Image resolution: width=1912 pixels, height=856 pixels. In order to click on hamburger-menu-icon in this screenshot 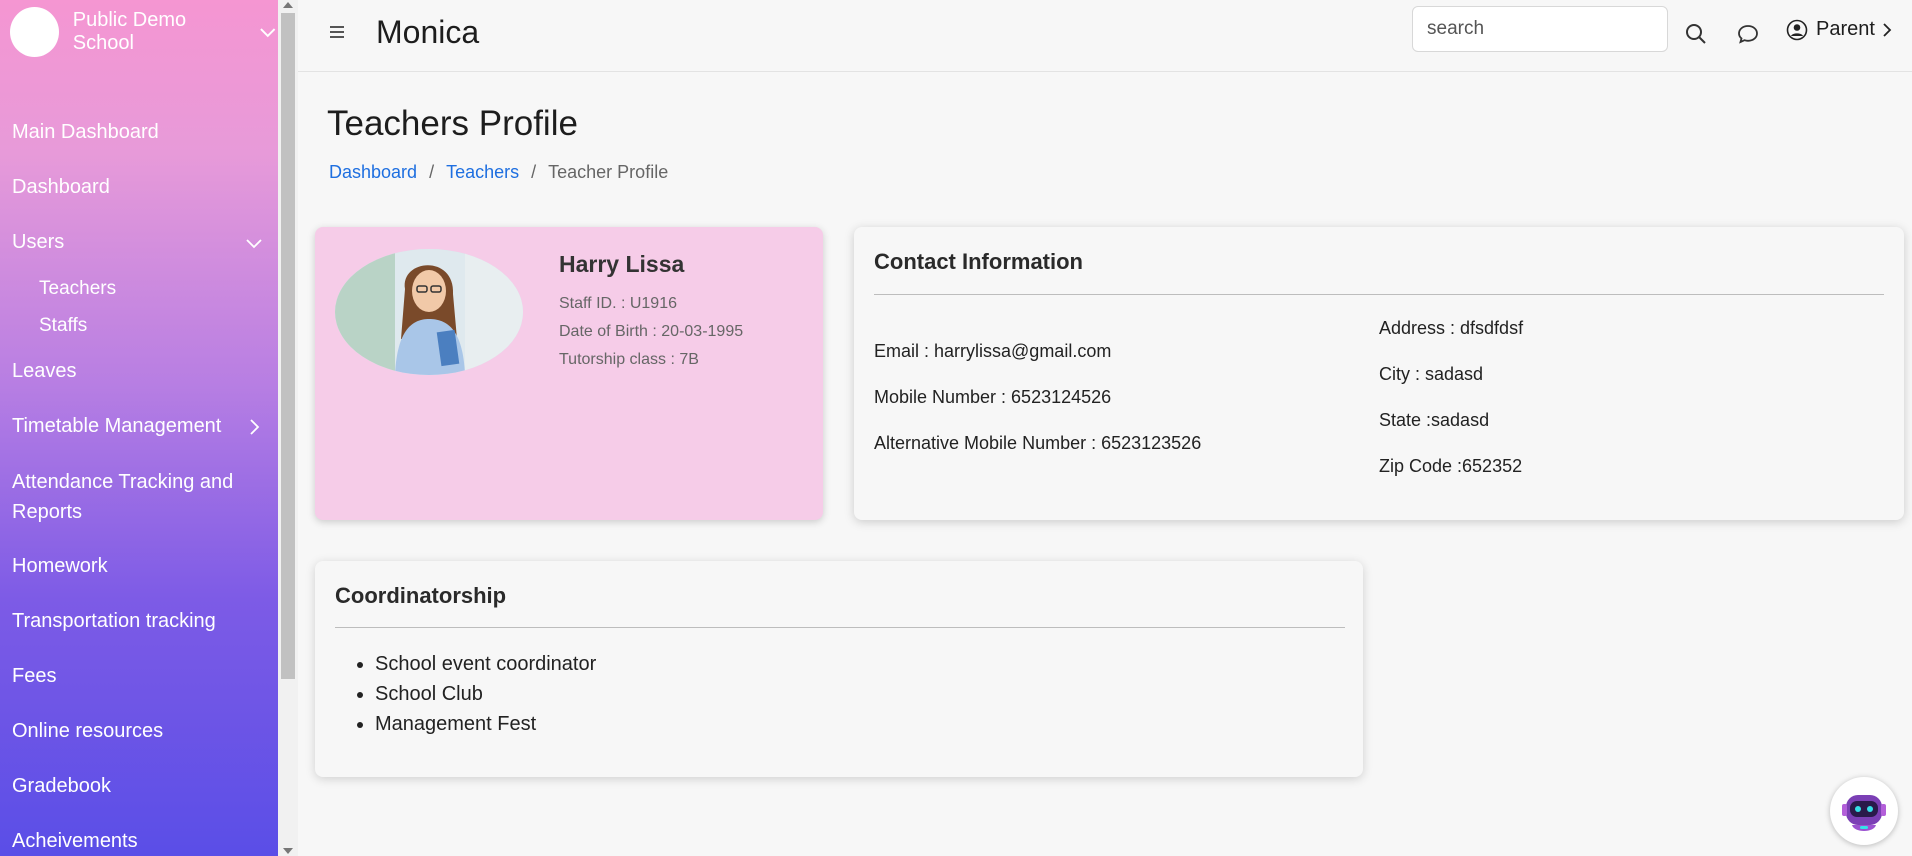, I will do `click(337, 33)`.